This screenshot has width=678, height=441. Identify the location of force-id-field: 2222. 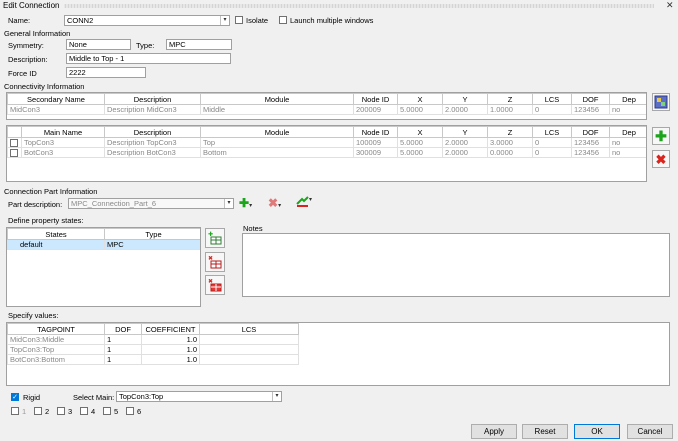
(106, 72).